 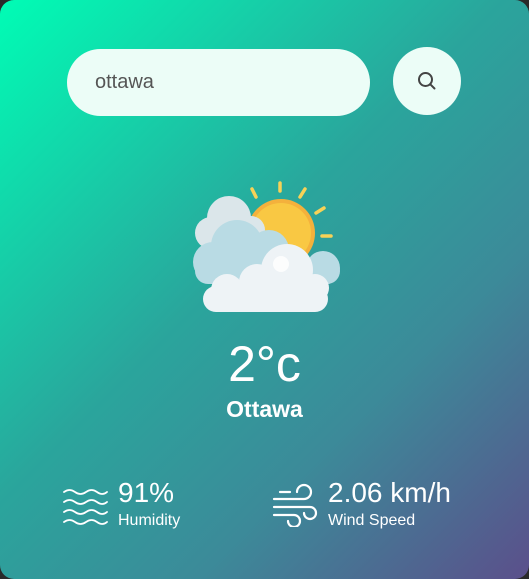 I want to click on wind-value: 2.06 km/h, so click(x=389, y=492).